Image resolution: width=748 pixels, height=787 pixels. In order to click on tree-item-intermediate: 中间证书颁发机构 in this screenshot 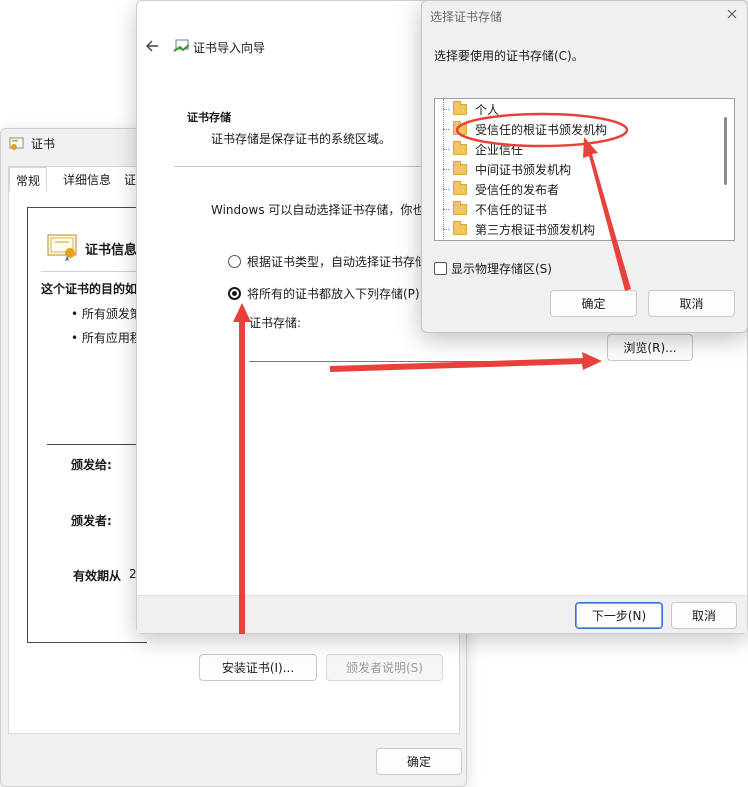, I will do `click(512, 169)`.